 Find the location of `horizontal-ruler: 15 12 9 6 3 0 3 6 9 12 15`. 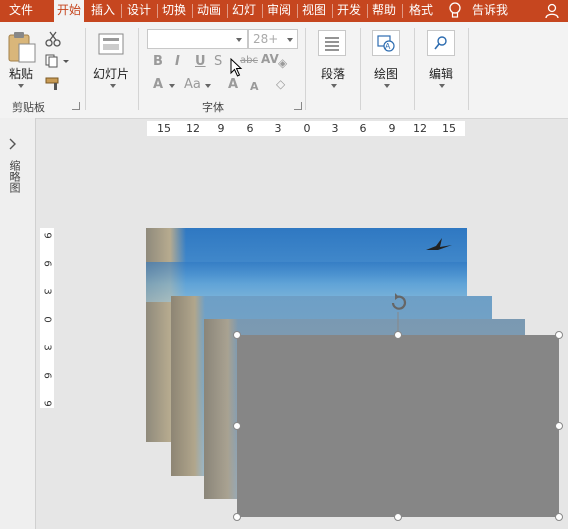

horizontal-ruler: 15 12 9 6 3 0 3 6 9 12 15 is located at coordinates (306, 128).